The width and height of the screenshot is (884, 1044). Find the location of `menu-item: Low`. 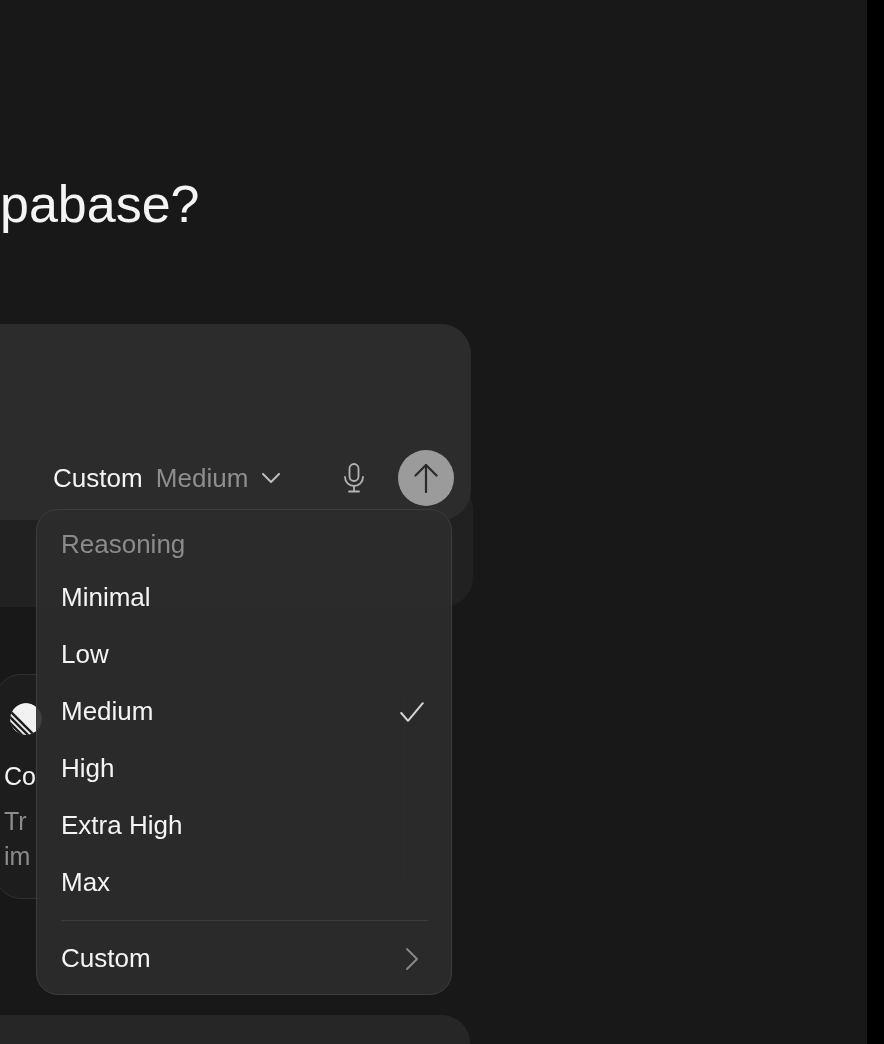

menu-item: Low is located at coordinates (244, 654).